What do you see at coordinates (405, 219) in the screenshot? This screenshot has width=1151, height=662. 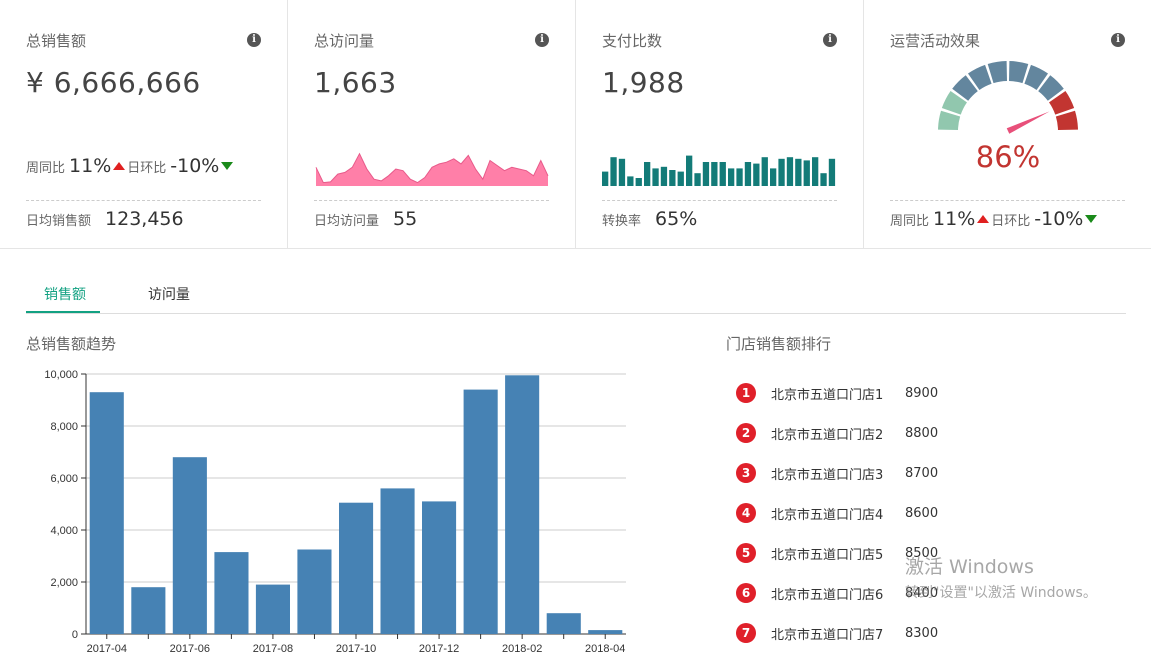 I see `footer-value: 55` at bounding box center [405, 219].